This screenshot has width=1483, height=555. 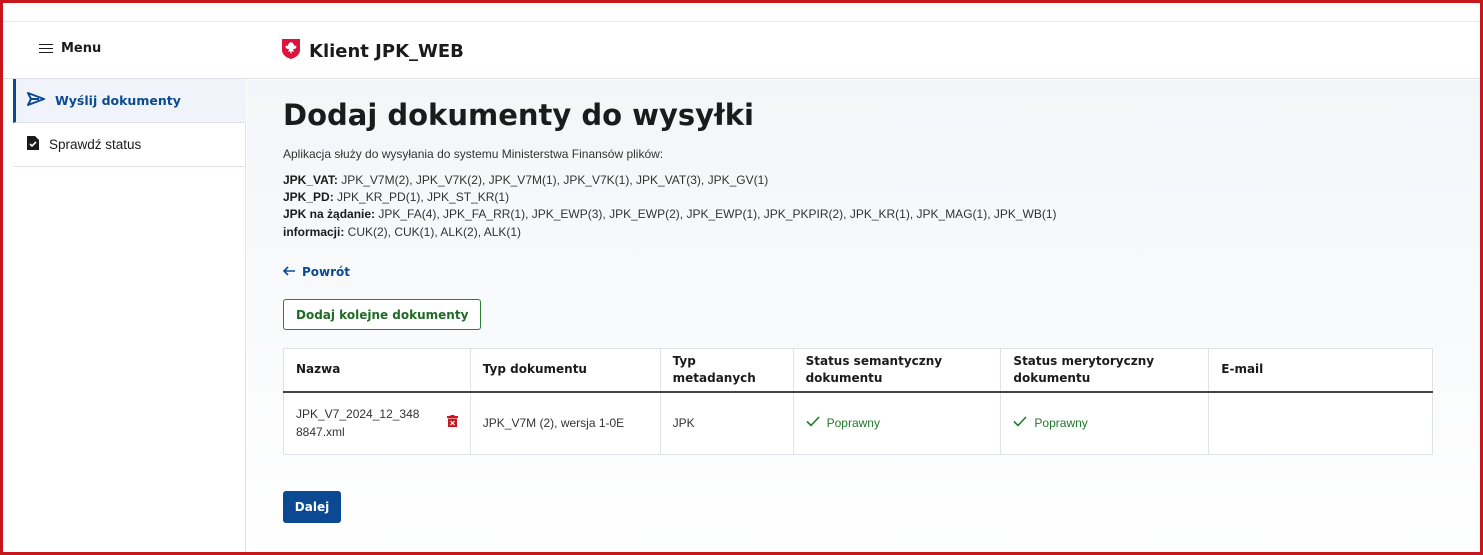 What do you see at coordinates (726, 370) in the screenshot?
I see `column-header-metadata-type: Typ metadanych` at bounding box center [726, 370].